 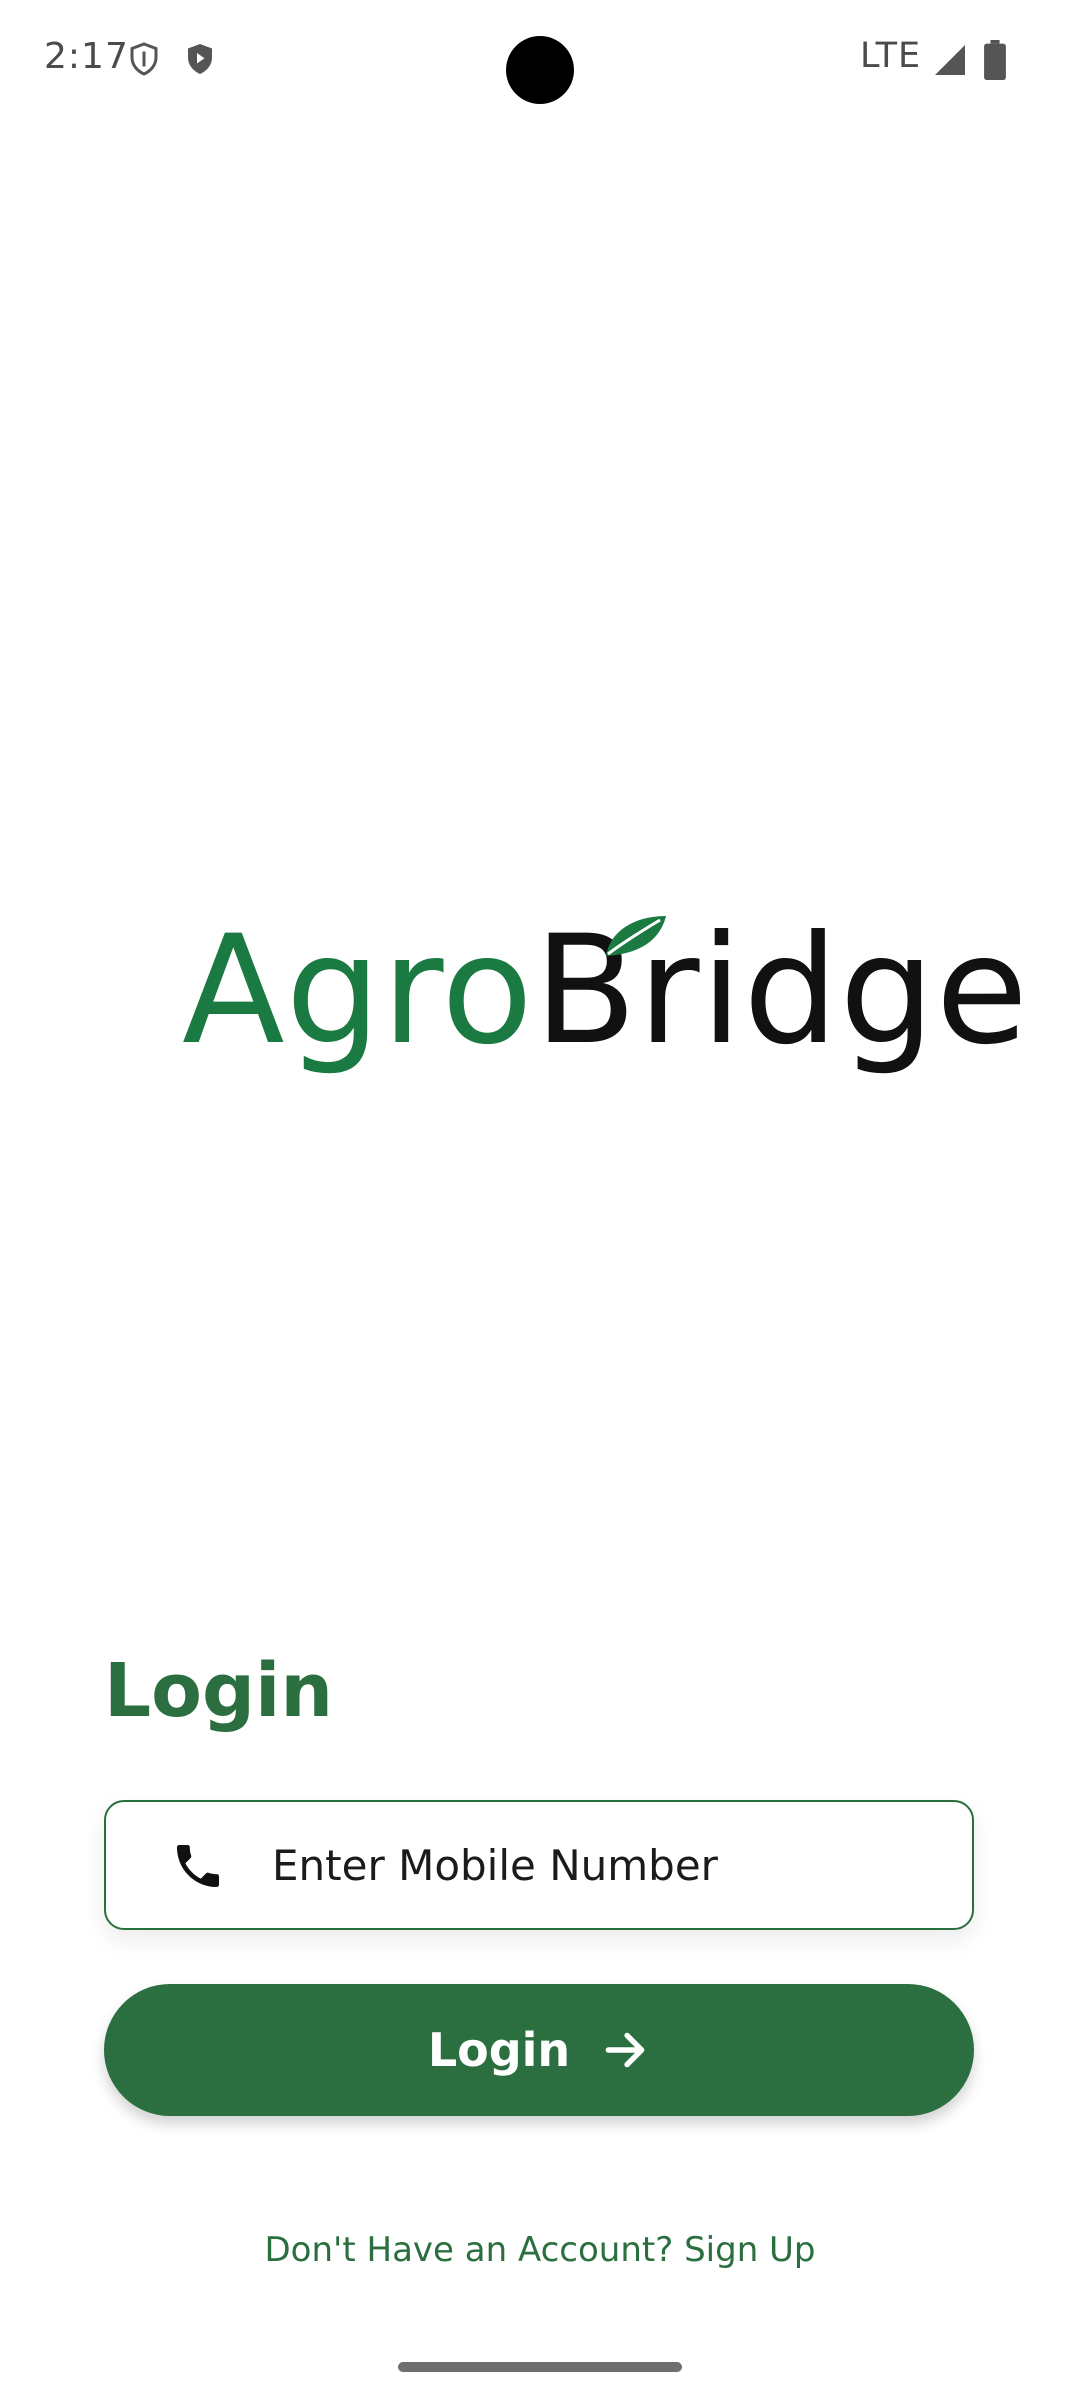 I want to click on login-heading: Login, so click(x=219, y=1691).